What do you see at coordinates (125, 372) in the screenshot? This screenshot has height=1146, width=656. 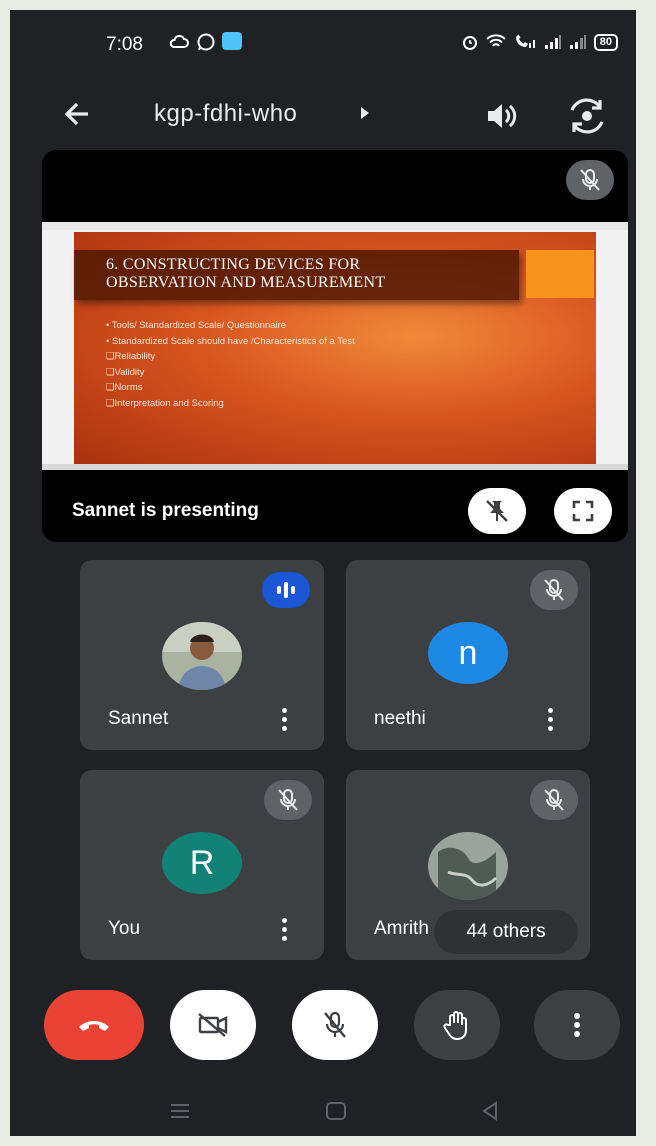 I see `slide-bullet: ❑Validity` at bounding box center [125, 372].